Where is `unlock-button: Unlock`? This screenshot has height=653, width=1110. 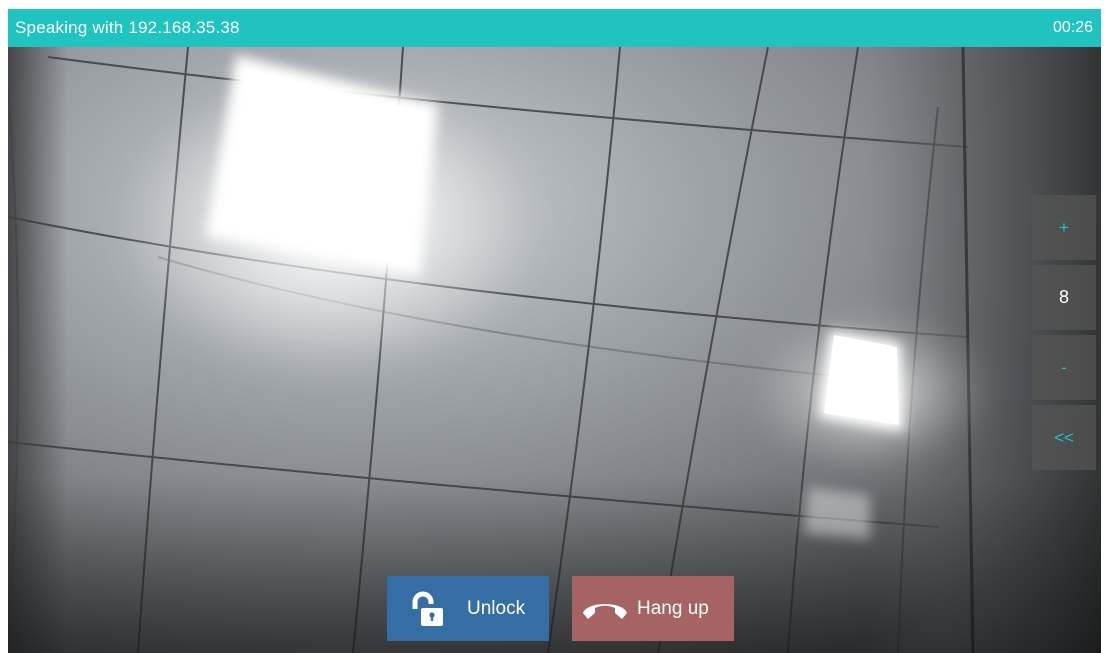 unlock-button: Unlock is located at coordinates (468, 608).